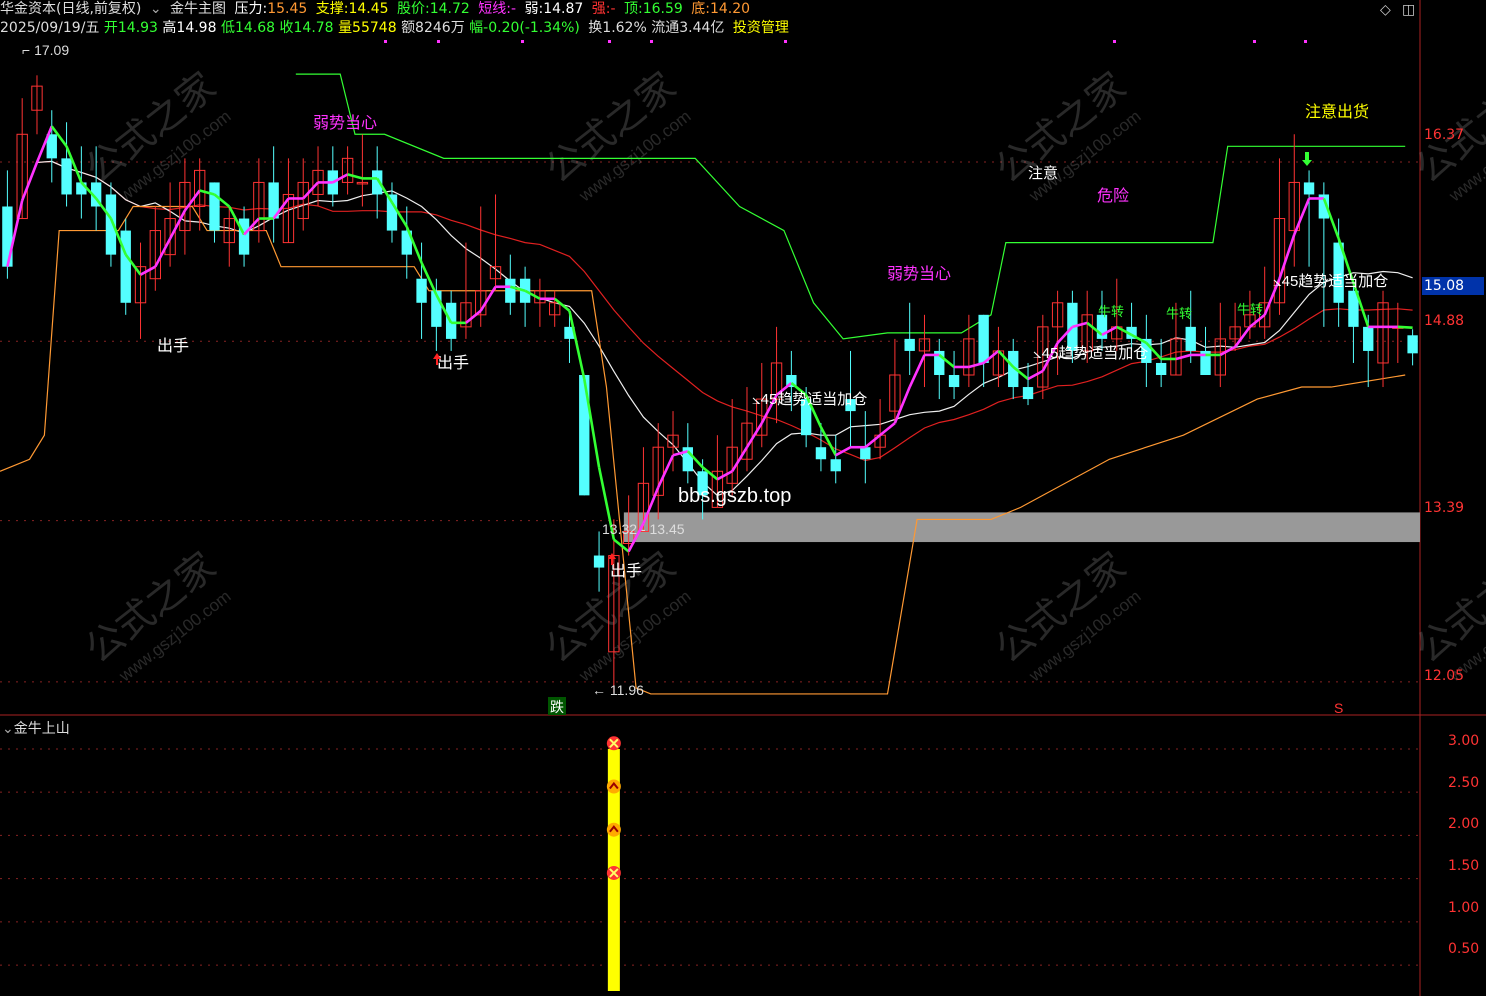 This screenshot has height=996, width=1486. I want to click on sub-tick-2: 2.50, so click(1464, 783).